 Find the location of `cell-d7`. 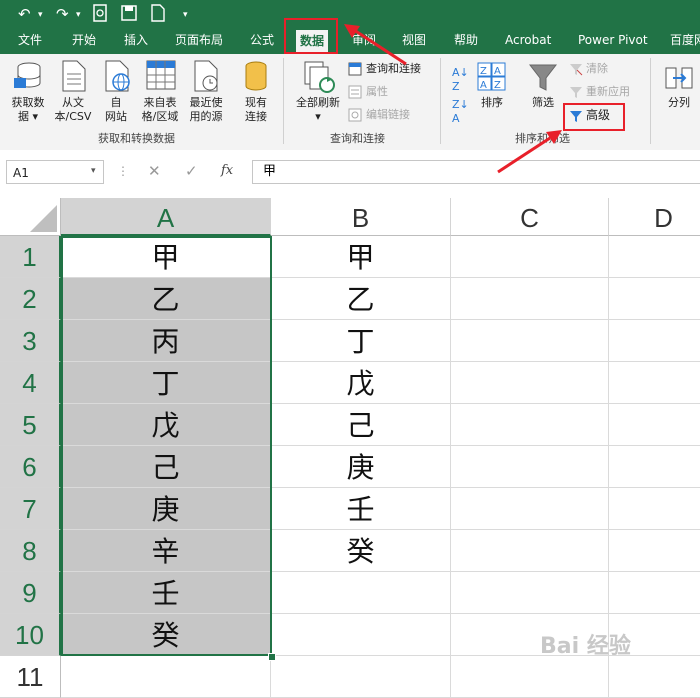

cell-d7 is located at coordinates (654, 509).